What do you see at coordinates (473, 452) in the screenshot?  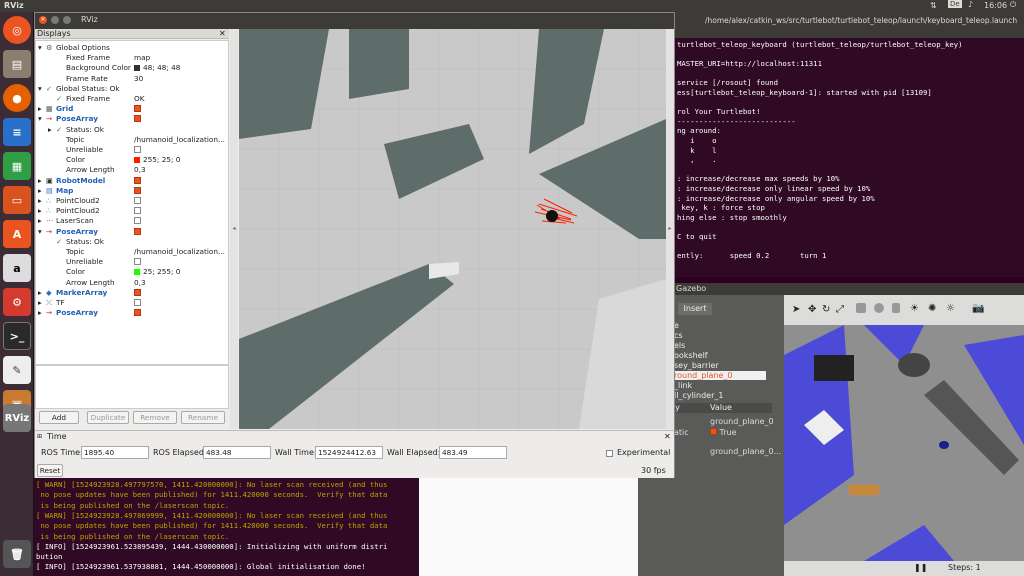 I see `wall-elapsed-field: 483.49` at bounding box center [473, 452].